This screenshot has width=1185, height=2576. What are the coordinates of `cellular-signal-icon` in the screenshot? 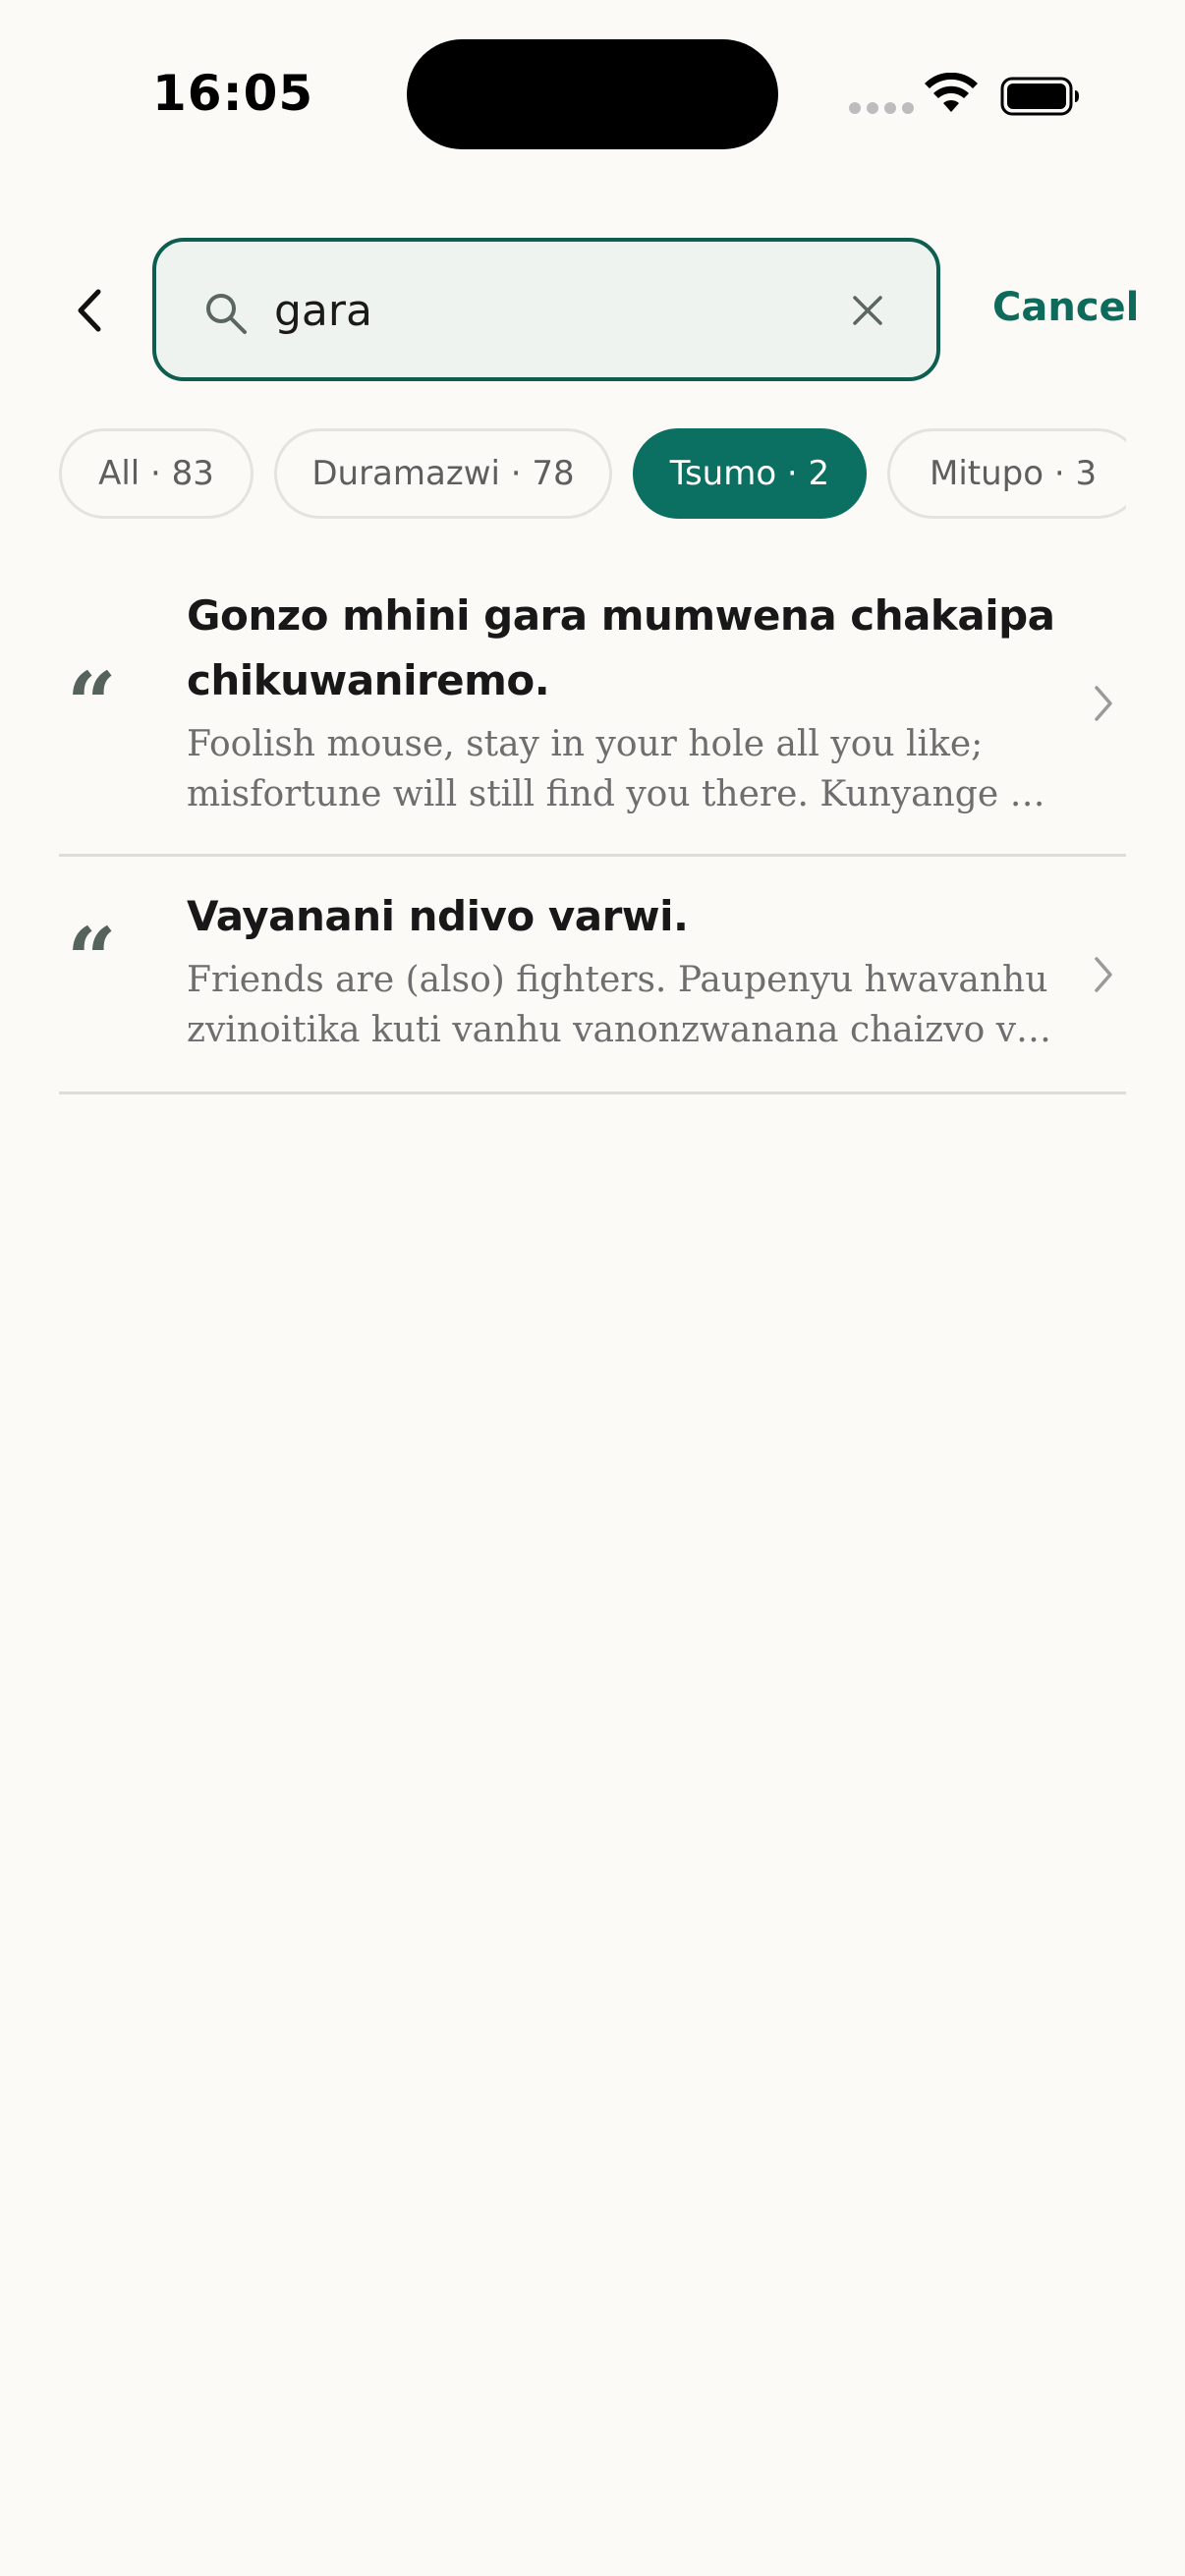 It's located at (881, 108).